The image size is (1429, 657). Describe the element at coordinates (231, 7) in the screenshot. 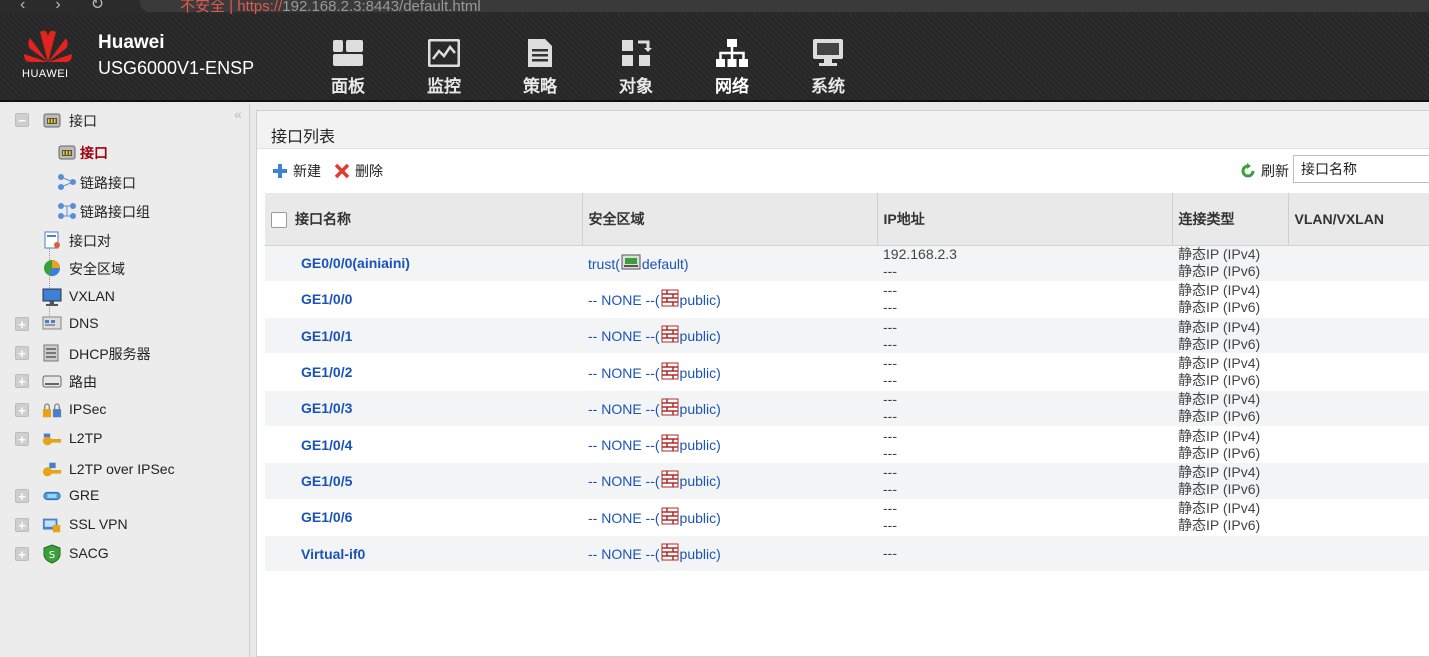

I see `url-prefix: 不安全 | https://` at that location.